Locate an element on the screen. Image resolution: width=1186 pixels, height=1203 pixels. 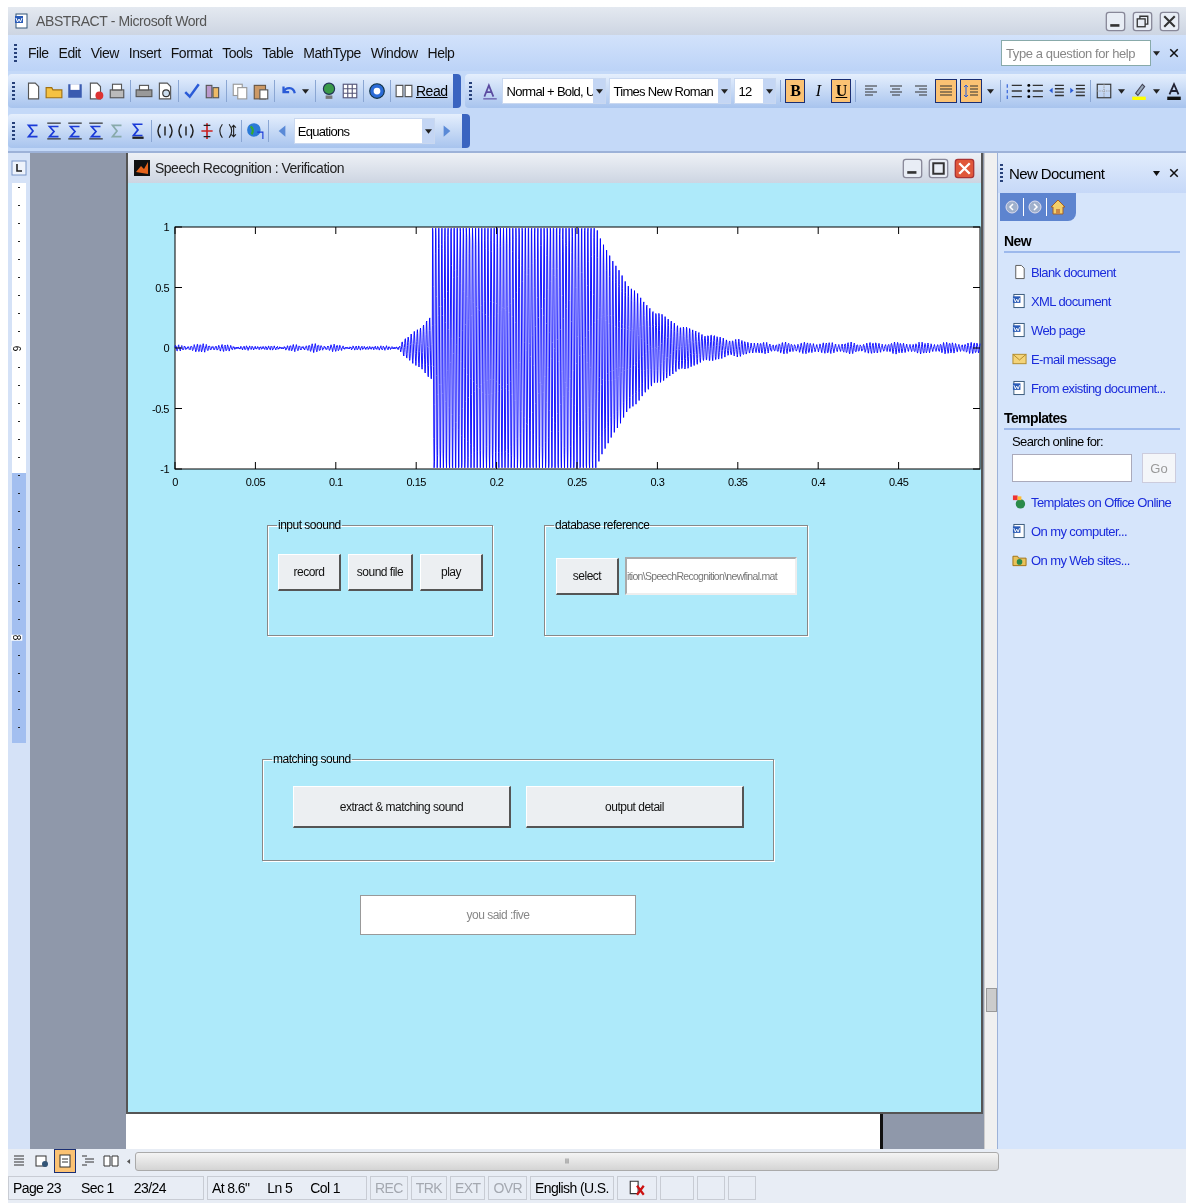
figure-button: extract & matching sound is located at coordinates (402, 807).